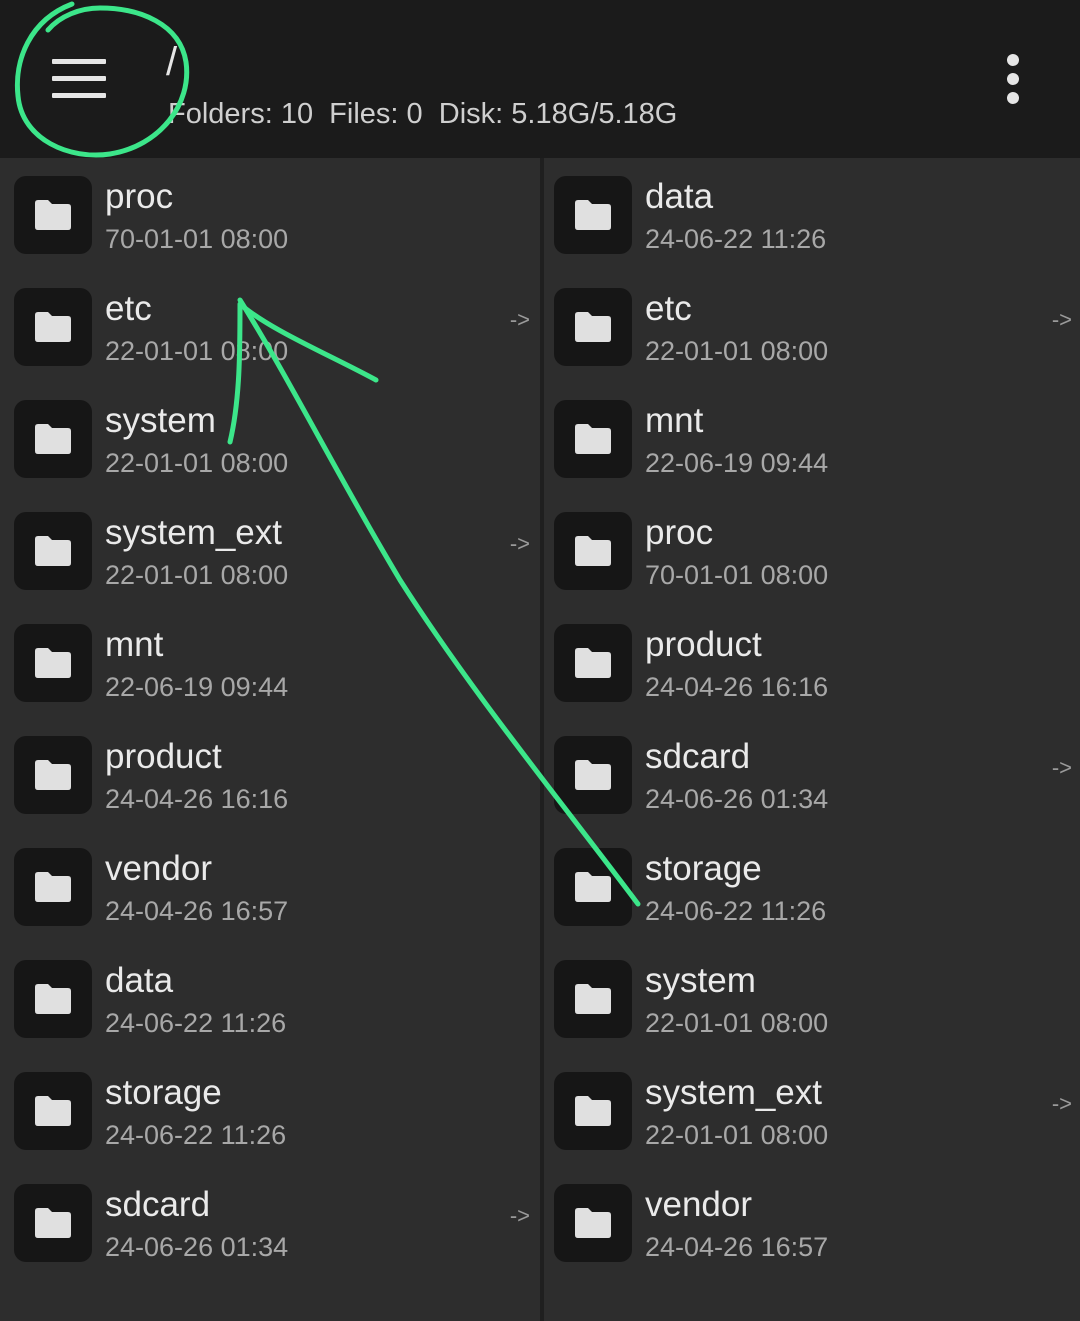 Image resolution: width=1080 pixels, height=1321 pixels. What do you see at coordinates (423, 114) in the screenshot?
I see `folder-stats: Folders: 10 Files: 0 Disk: 5.18G/5.18G` at bounding box center [423, 114].